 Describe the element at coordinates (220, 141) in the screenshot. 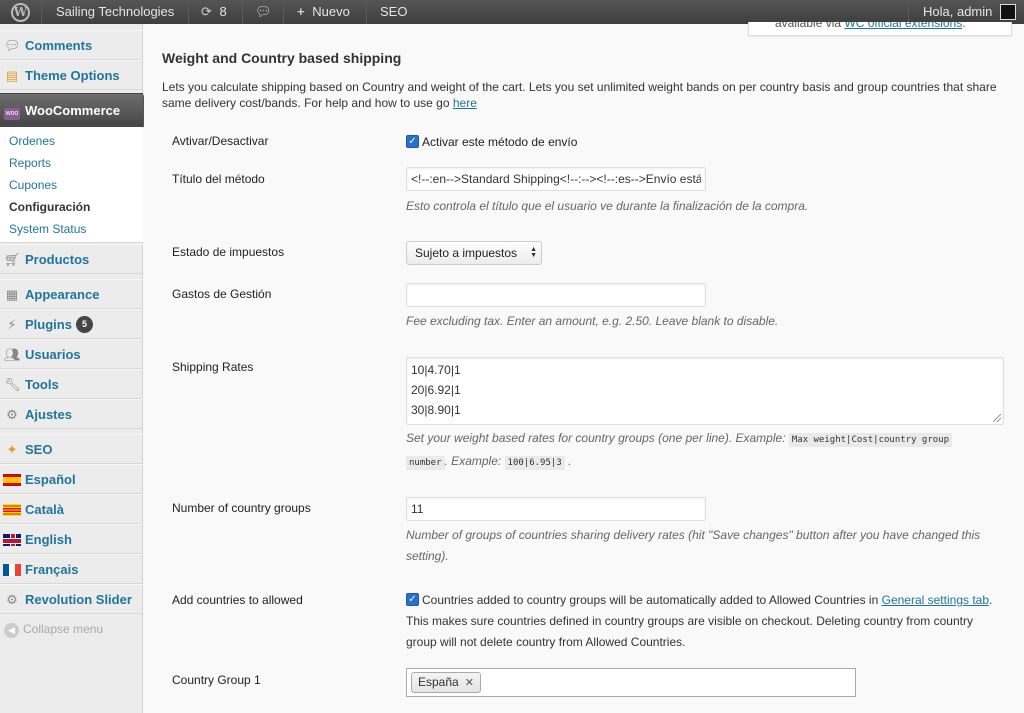

I see `enable-label: Avtivar/Desactivar` at that location.